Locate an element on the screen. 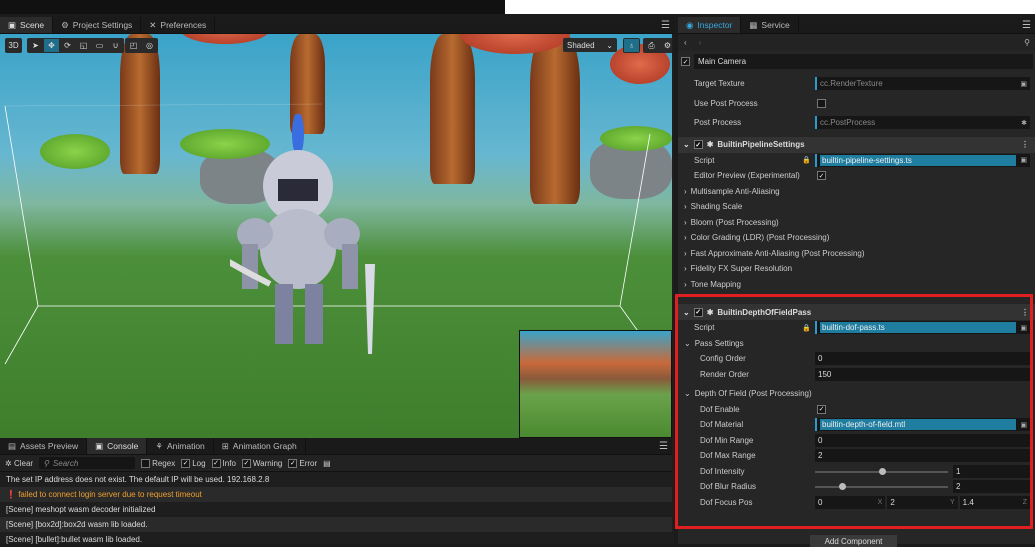  inspector-nav: ‹ › ⚲ is located at coordinates (856, 42).